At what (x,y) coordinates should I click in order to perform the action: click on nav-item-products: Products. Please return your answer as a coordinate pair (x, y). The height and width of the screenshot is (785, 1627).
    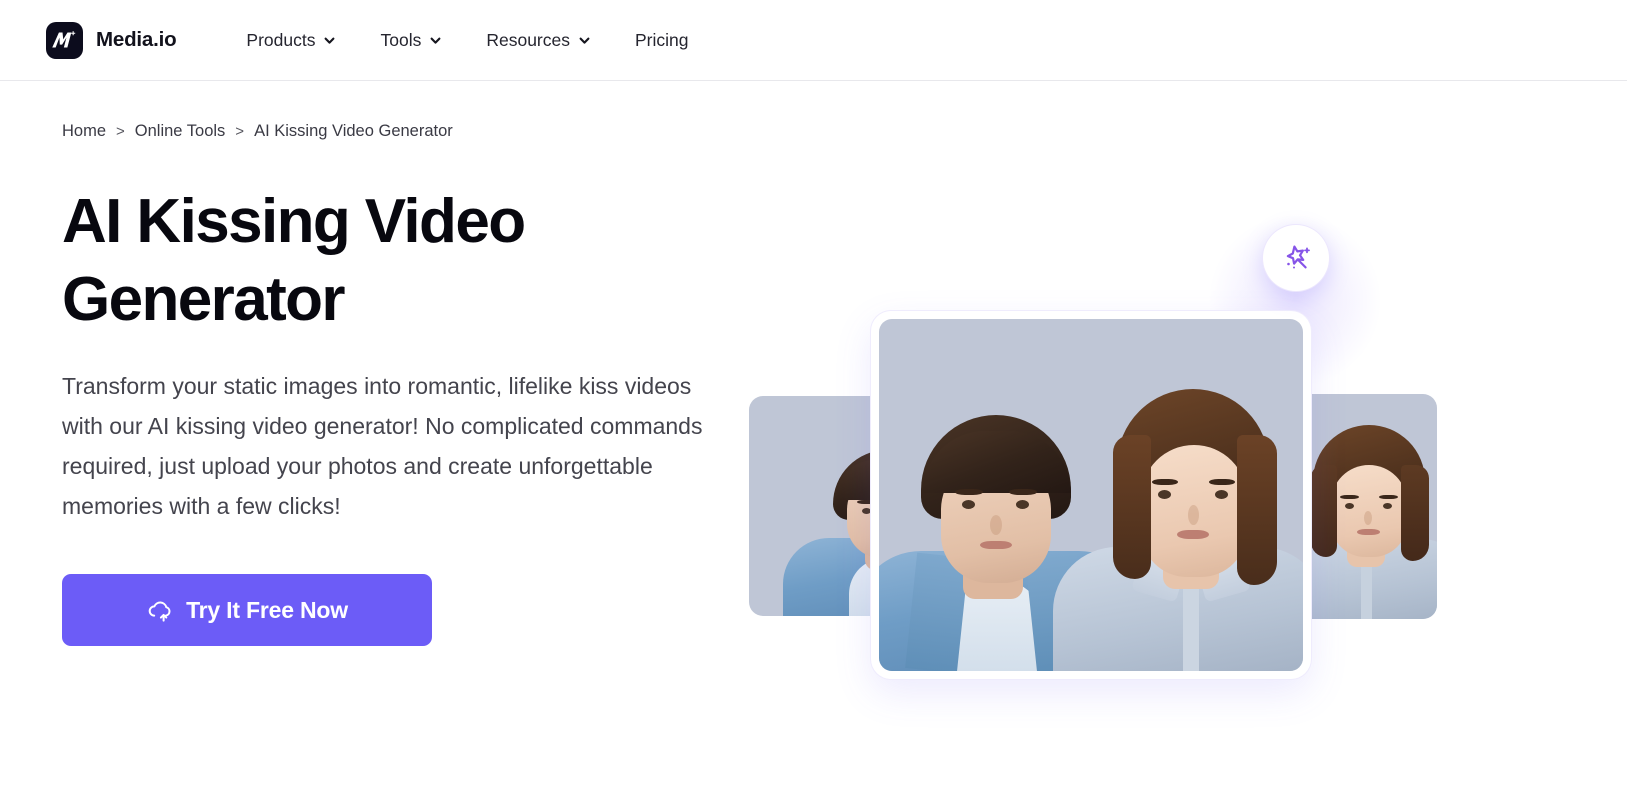
    Looking at the image, I should click on (291, 40).